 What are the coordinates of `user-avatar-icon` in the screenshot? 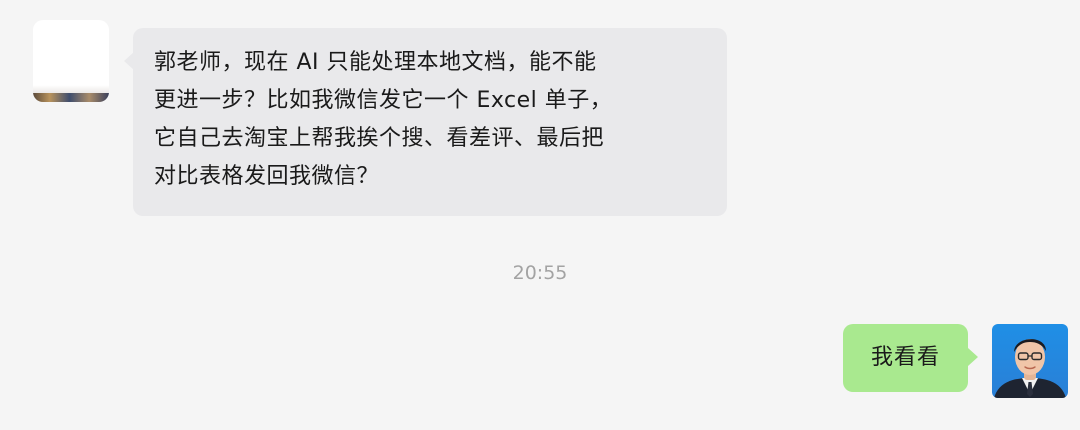 It's located at (1030, 361).